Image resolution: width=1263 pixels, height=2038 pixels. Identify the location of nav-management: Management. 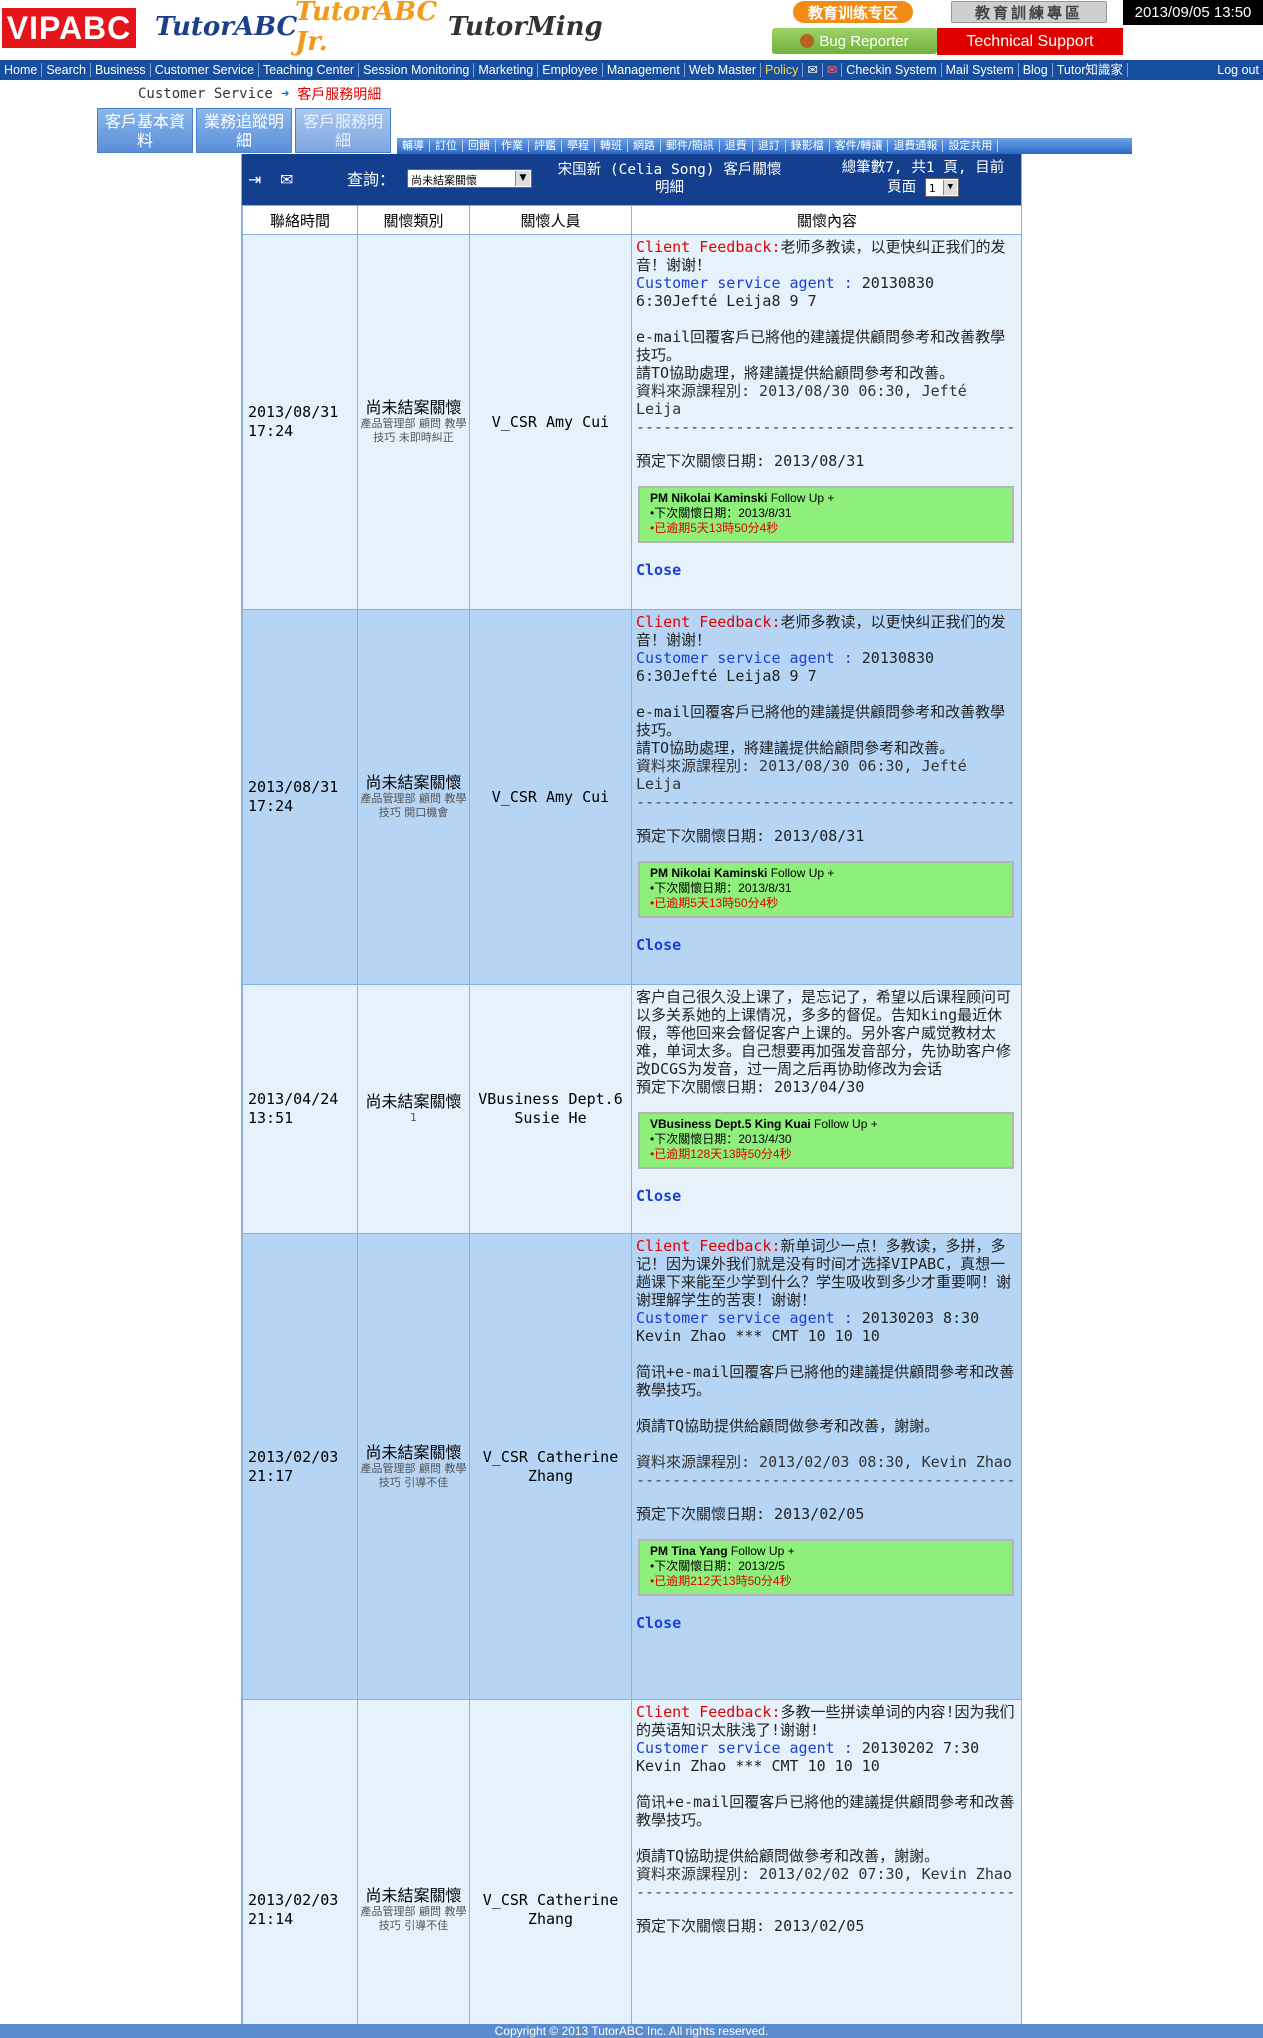
(644, 70).